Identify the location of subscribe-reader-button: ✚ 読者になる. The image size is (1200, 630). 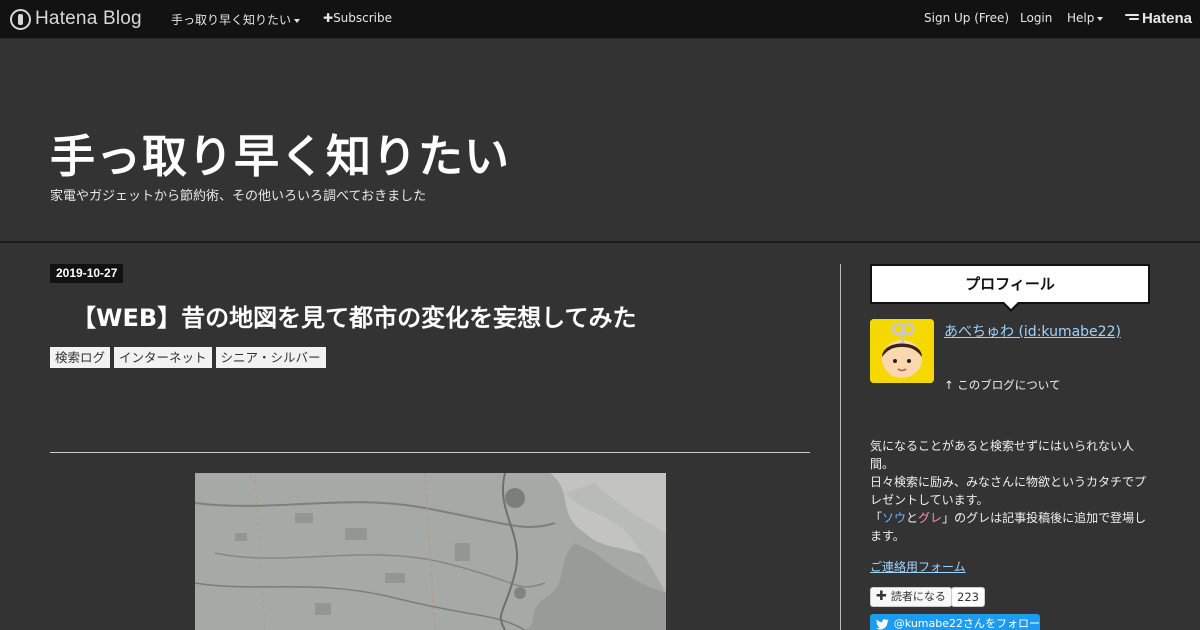
(911, 597).